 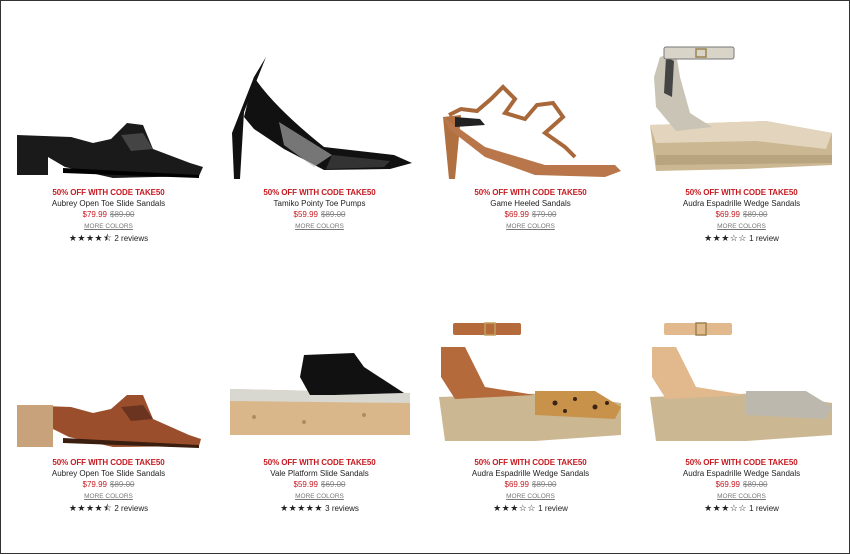 I want to click on star-rating-icon: ★★★★★, so click(x=301, y=508).